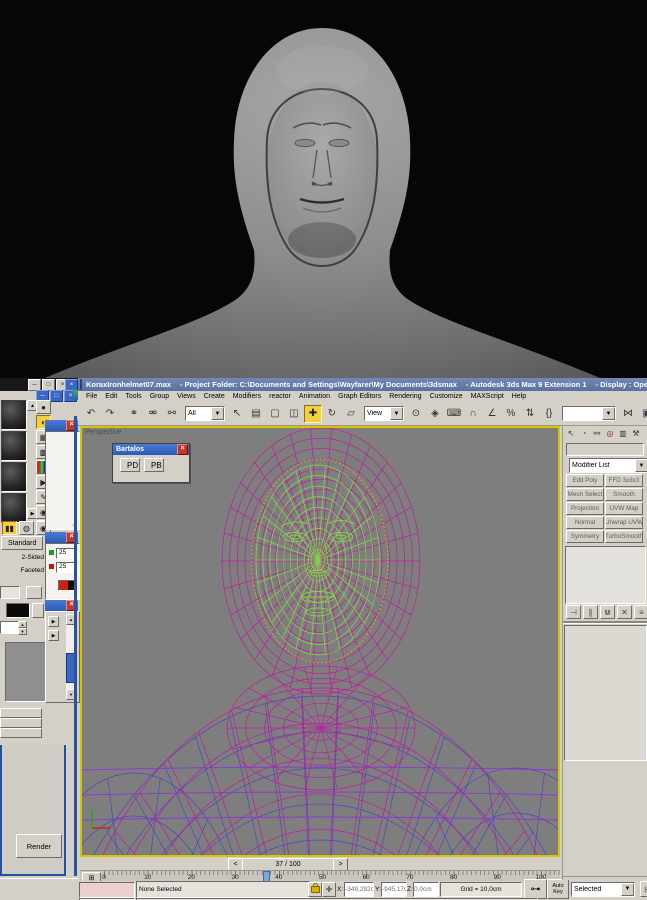  What do you see at coordinates (110, 413) in the screenshot?
I see `redo-icon: ↷` at bounding box center [110, 413].